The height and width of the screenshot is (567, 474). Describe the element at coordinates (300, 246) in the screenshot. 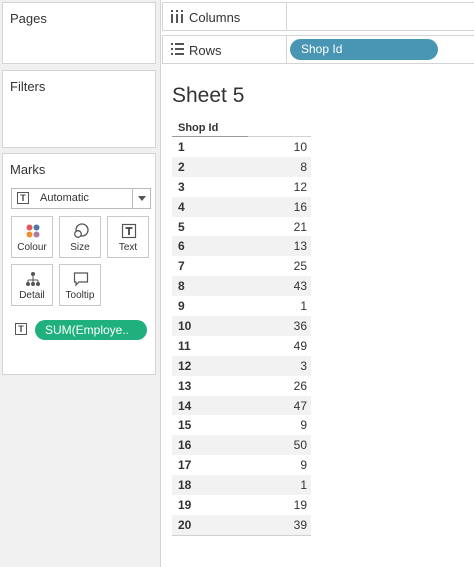

I see `row-value: 13` at that location.